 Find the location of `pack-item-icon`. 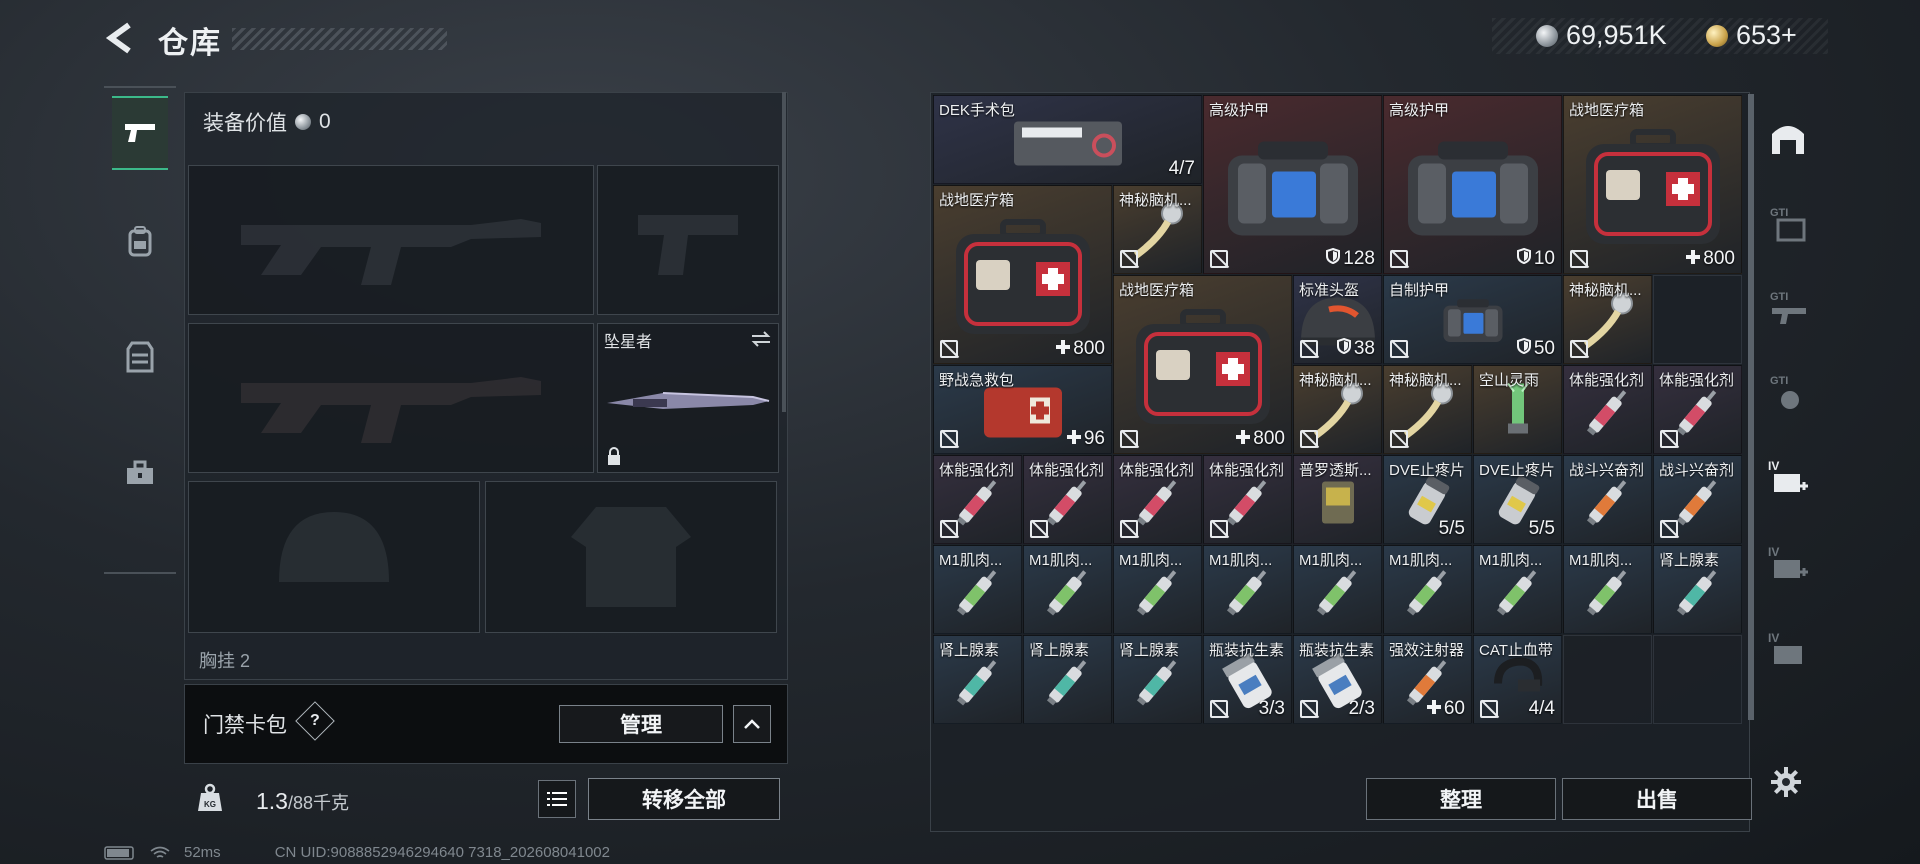

pack-item-icon is located at coordinates (1338, 503).